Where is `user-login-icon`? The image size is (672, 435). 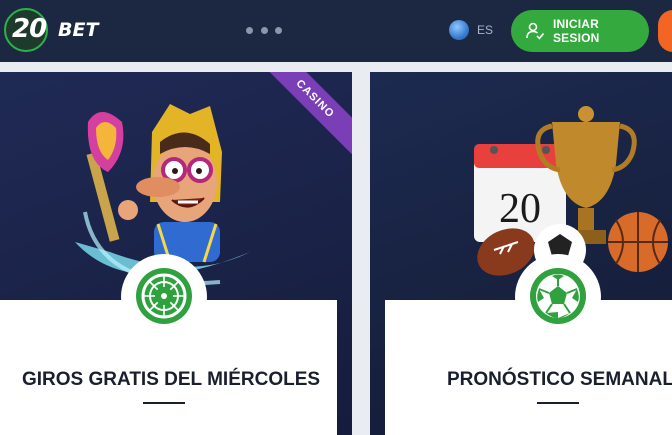 user-login-icon is located at coordinates (535, 31).